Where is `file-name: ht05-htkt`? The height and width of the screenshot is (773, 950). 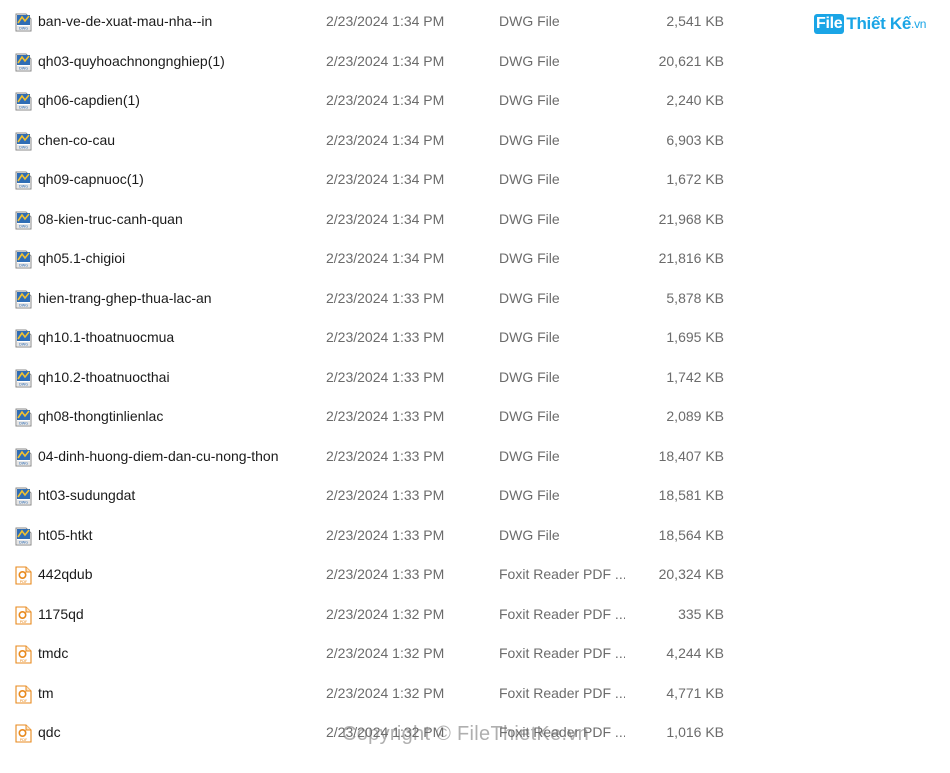 file-name: ht05-htkt is located at coordinates (65, 534).